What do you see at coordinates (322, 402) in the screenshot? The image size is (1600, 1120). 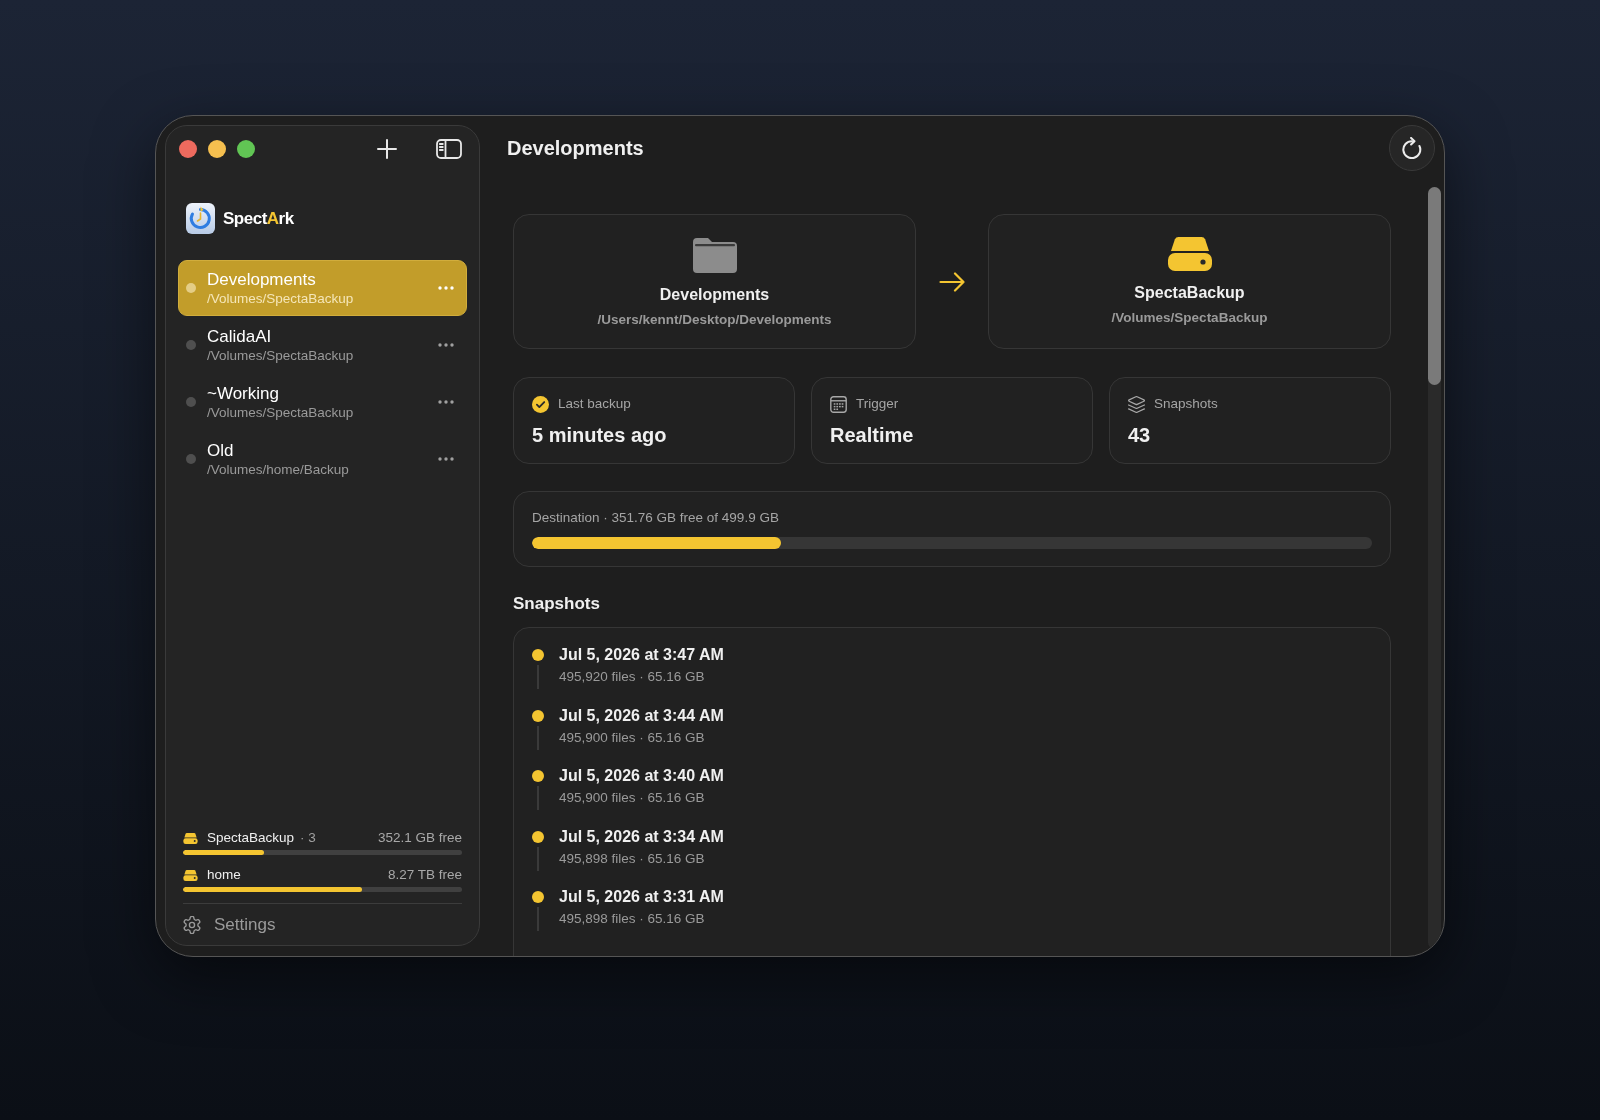 I see `sidebar-item: ~Working /Volumes/SpectaBackup` at bounding box center [322, 402].